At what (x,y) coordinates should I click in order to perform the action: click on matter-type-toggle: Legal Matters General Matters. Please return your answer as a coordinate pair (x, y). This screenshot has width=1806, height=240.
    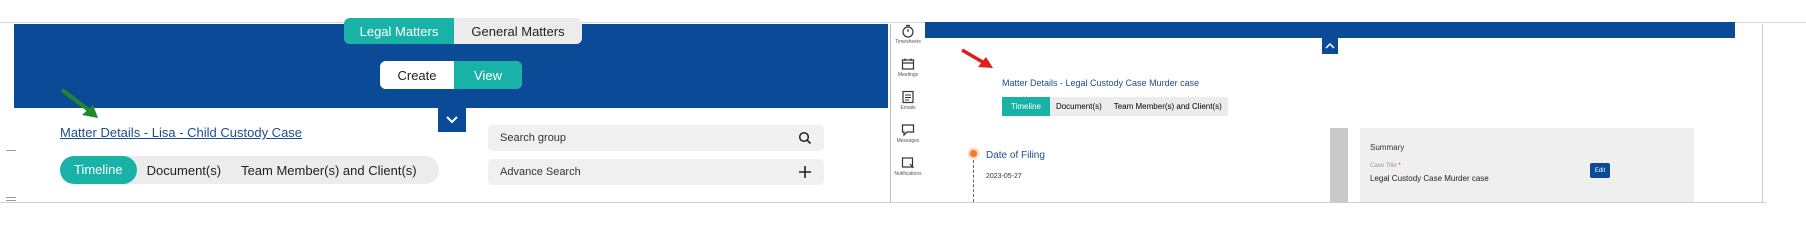
    Looking at the image, I should click on (463, 31).